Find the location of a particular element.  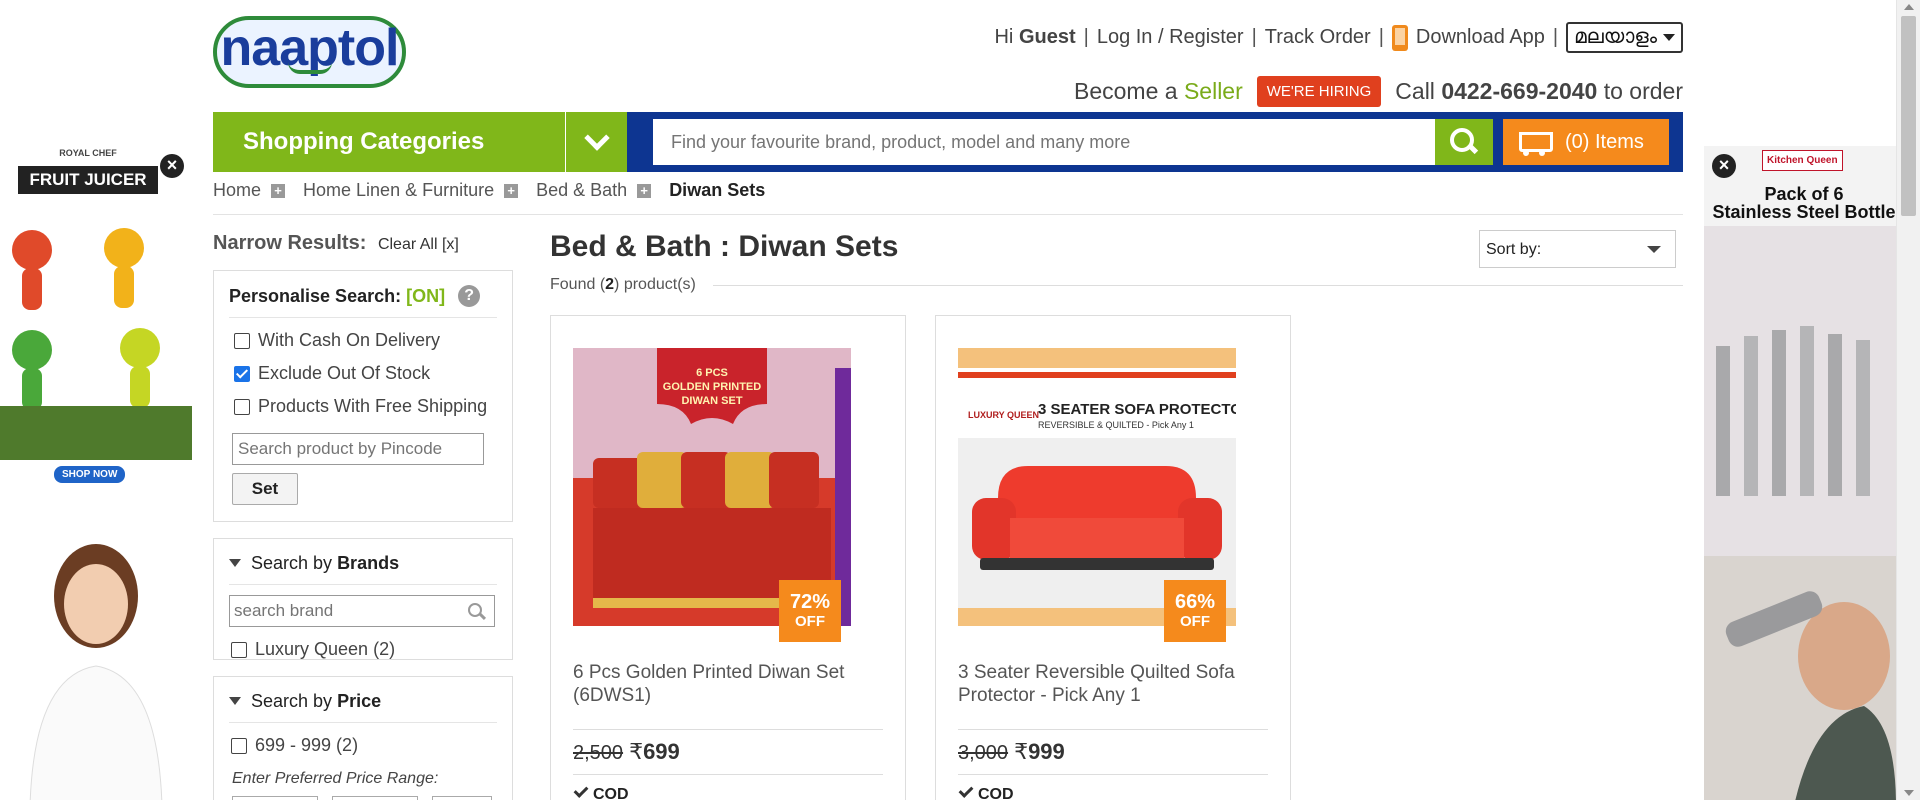

user-name: Guest is located at coordinates (1047, 37).